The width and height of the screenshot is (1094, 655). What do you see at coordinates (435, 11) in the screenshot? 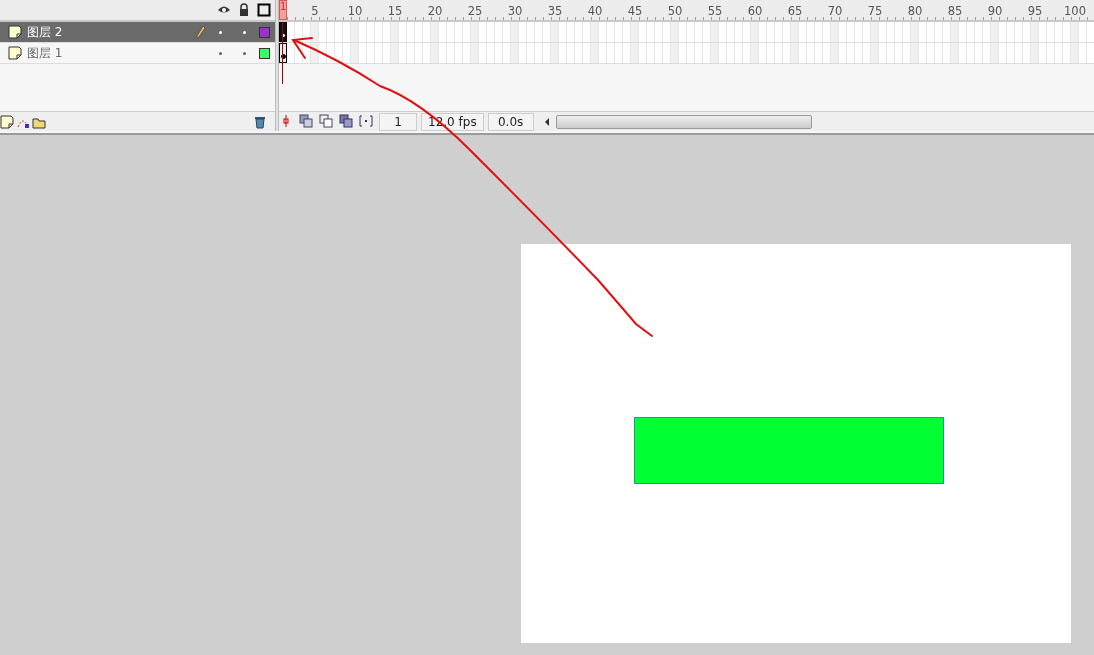
I see `ruler-number: 20` at bounding box center [435, 11].